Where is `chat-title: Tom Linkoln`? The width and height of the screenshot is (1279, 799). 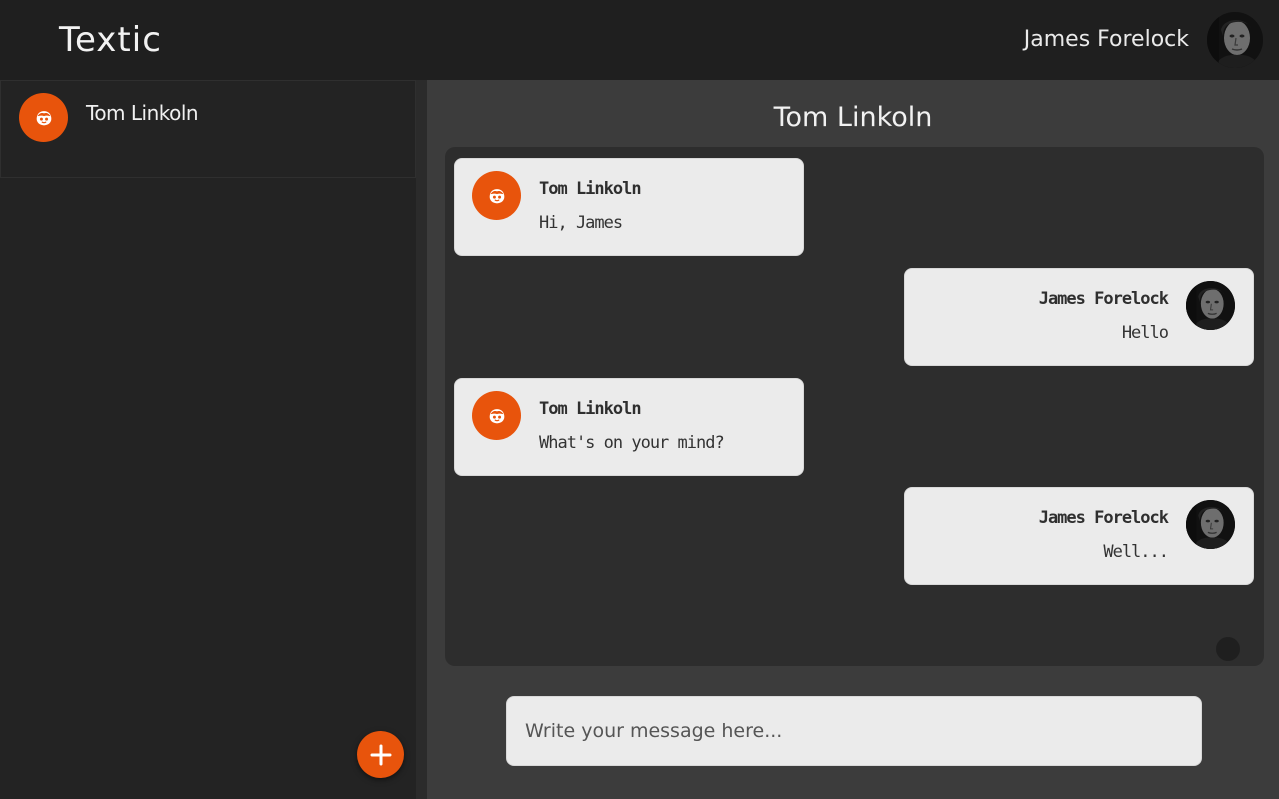 chat-title: Tom Linkoln is located at coordinates (853, 117).